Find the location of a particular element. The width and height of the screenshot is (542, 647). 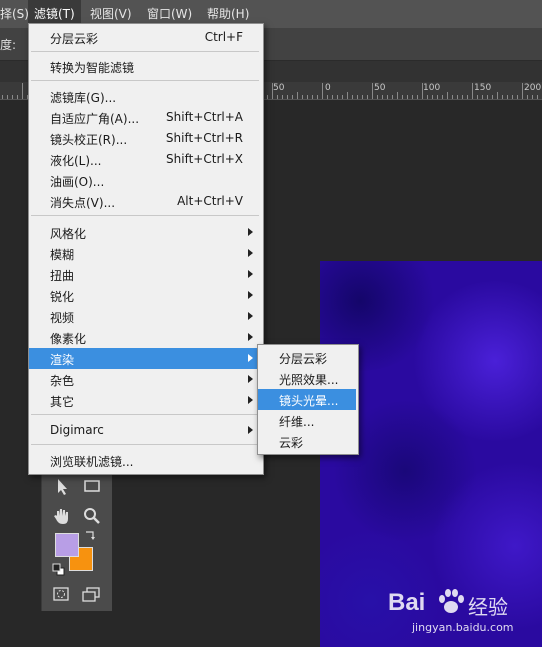

options-label: 度: is located at coordinates (8, 45).